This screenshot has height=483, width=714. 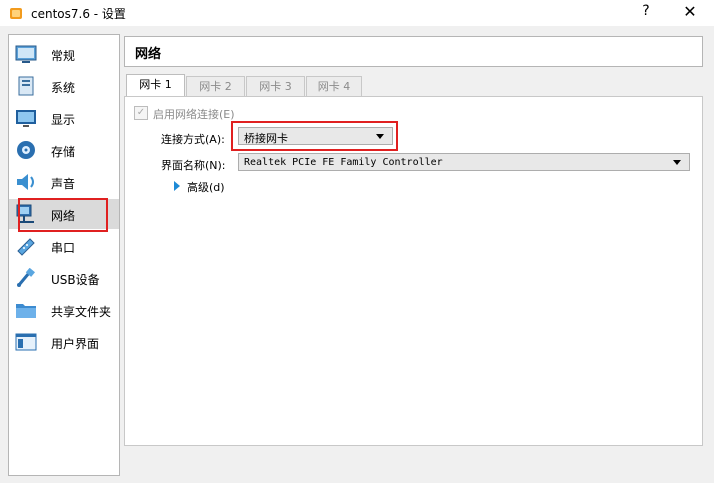 I want to click on page-header: 网络, so click(x=413, y=51).